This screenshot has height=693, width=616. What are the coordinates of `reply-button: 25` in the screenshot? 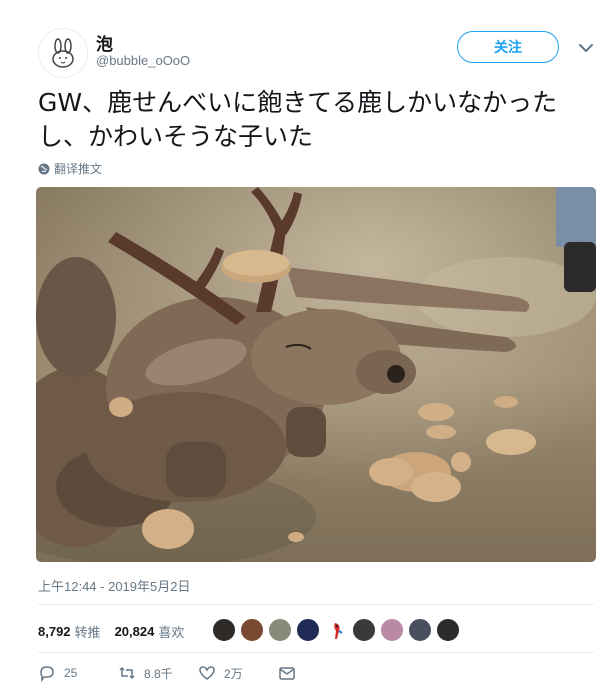 It's located at (78, 673).